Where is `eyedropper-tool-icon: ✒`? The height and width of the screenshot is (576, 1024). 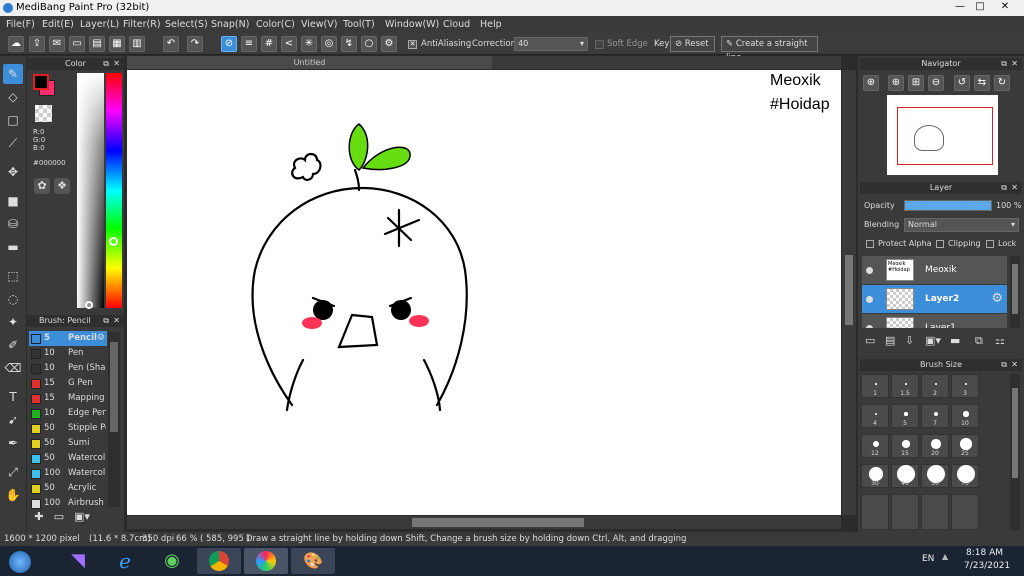
eyedropper-tool-icon: ✒ is located at coordinates (13, 443).